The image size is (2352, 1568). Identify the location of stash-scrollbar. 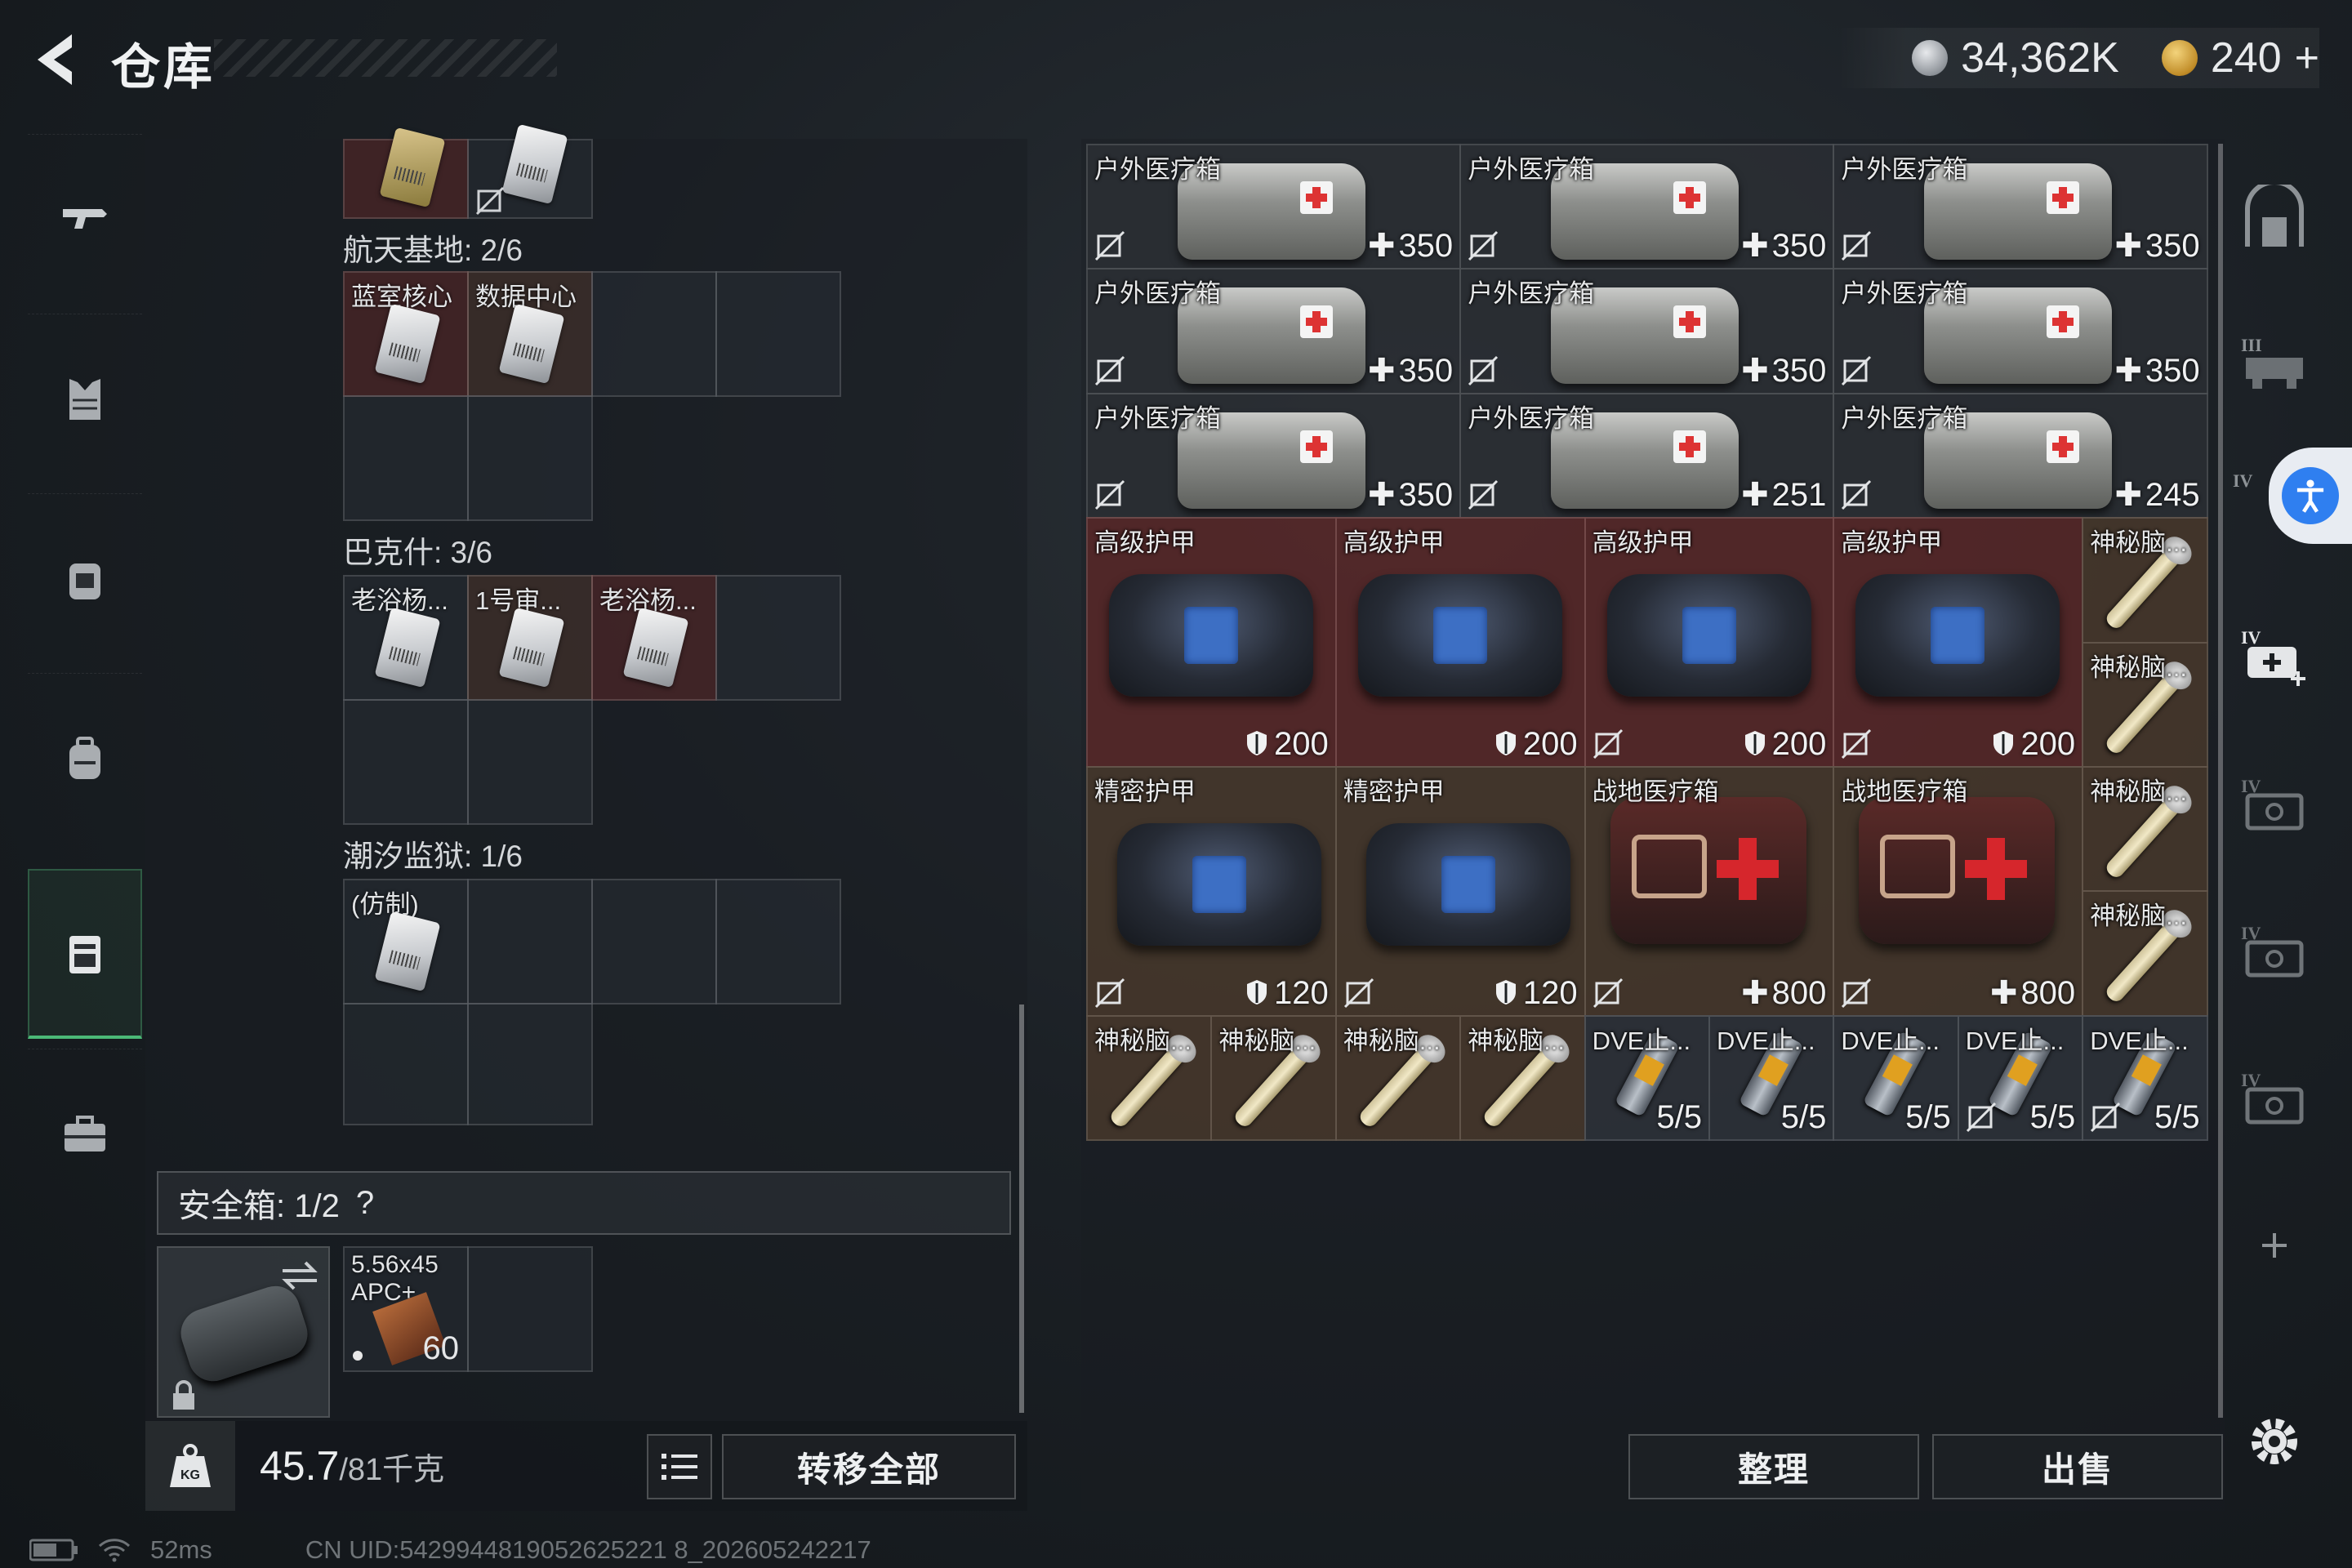
(2220, 781).